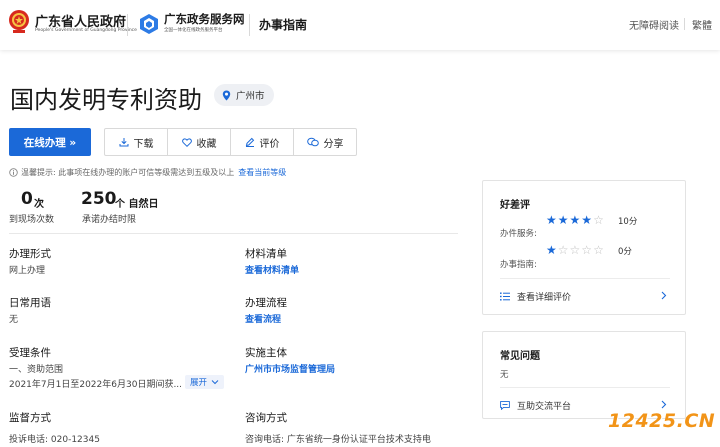 Image resolution: width=720 pixels, height=447 pixels. I want to click on supervise-label: 监督方式, so click(30, 418).